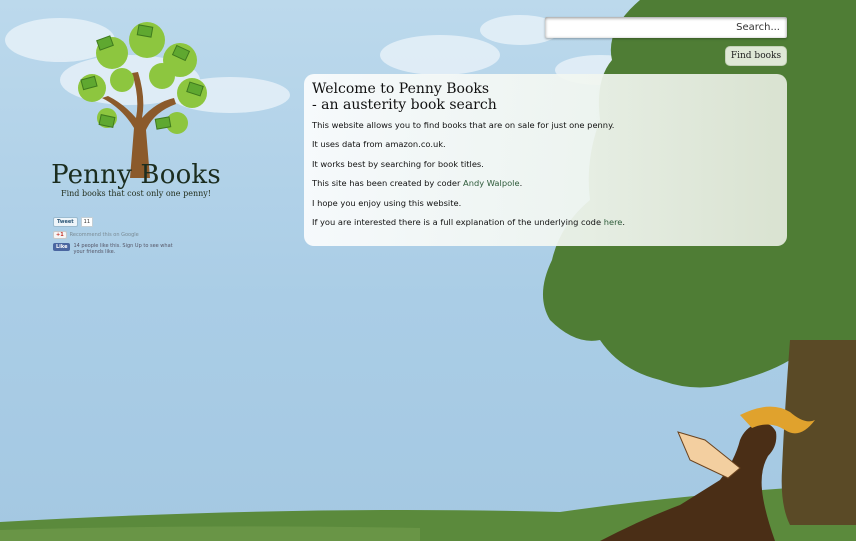  Describe the element at coordinates (65, 222) in the screenshot. I see `tweet-button: Tweet` at that location.